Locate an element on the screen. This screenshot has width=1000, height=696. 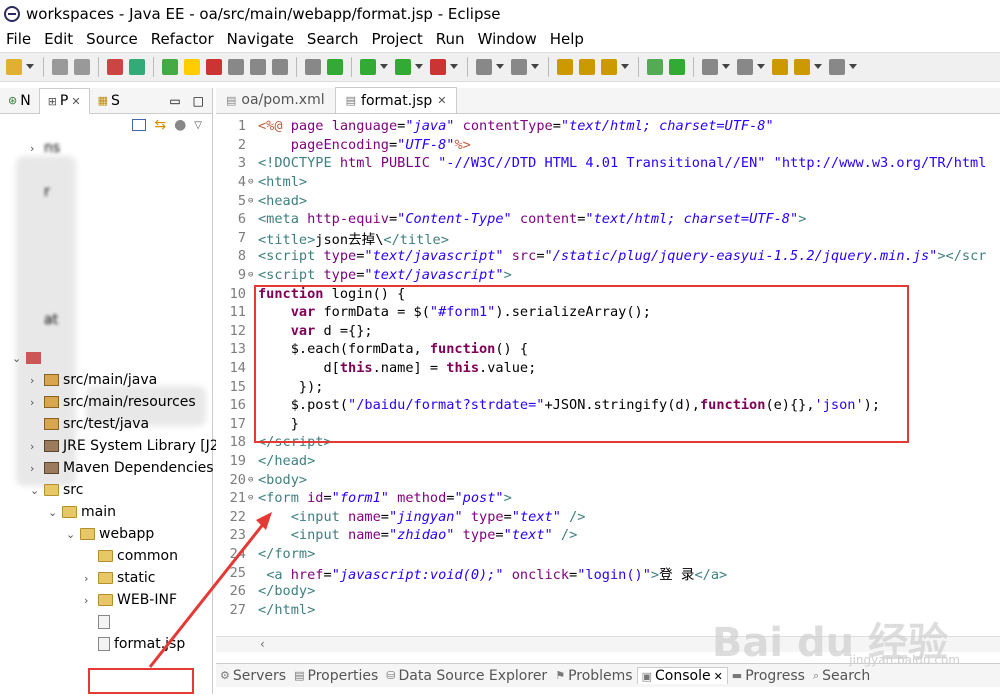
tab-properties: ▤ Properties is located at coordinates (336, 676).